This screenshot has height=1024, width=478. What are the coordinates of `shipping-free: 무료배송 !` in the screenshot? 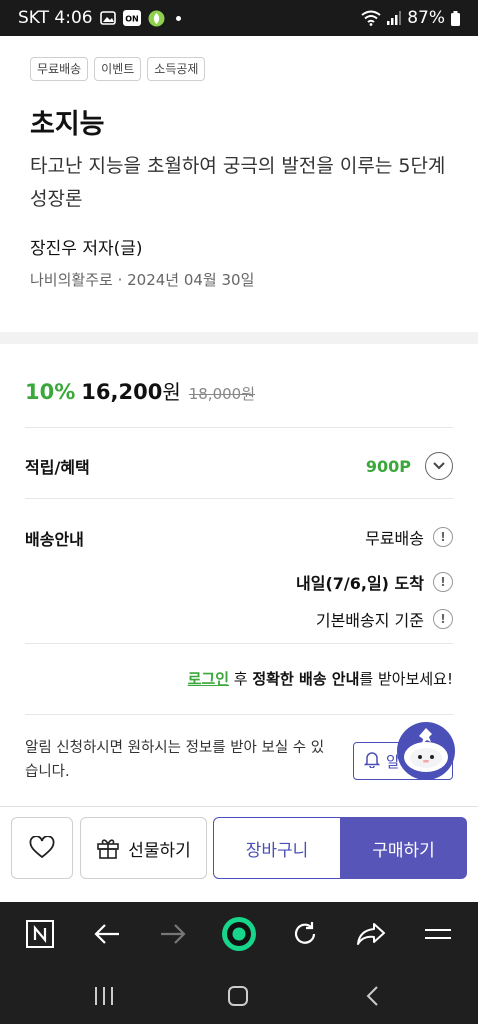 It's located at (409, 537).